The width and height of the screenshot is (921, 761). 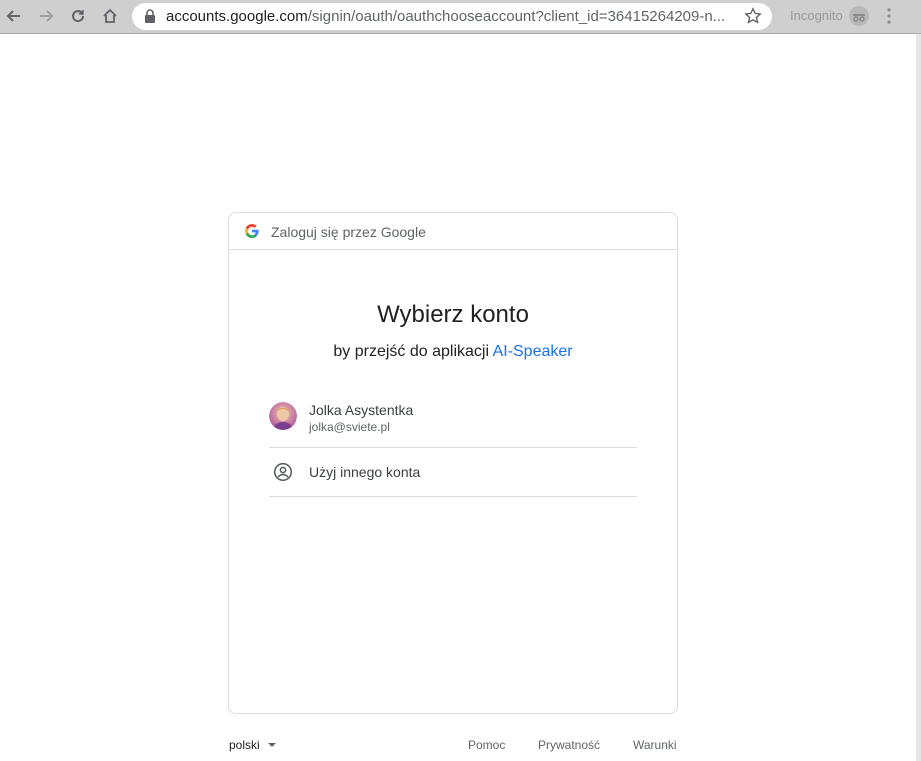 I want to click on url-host: accounts.google.com, so click(x=237, y=16).